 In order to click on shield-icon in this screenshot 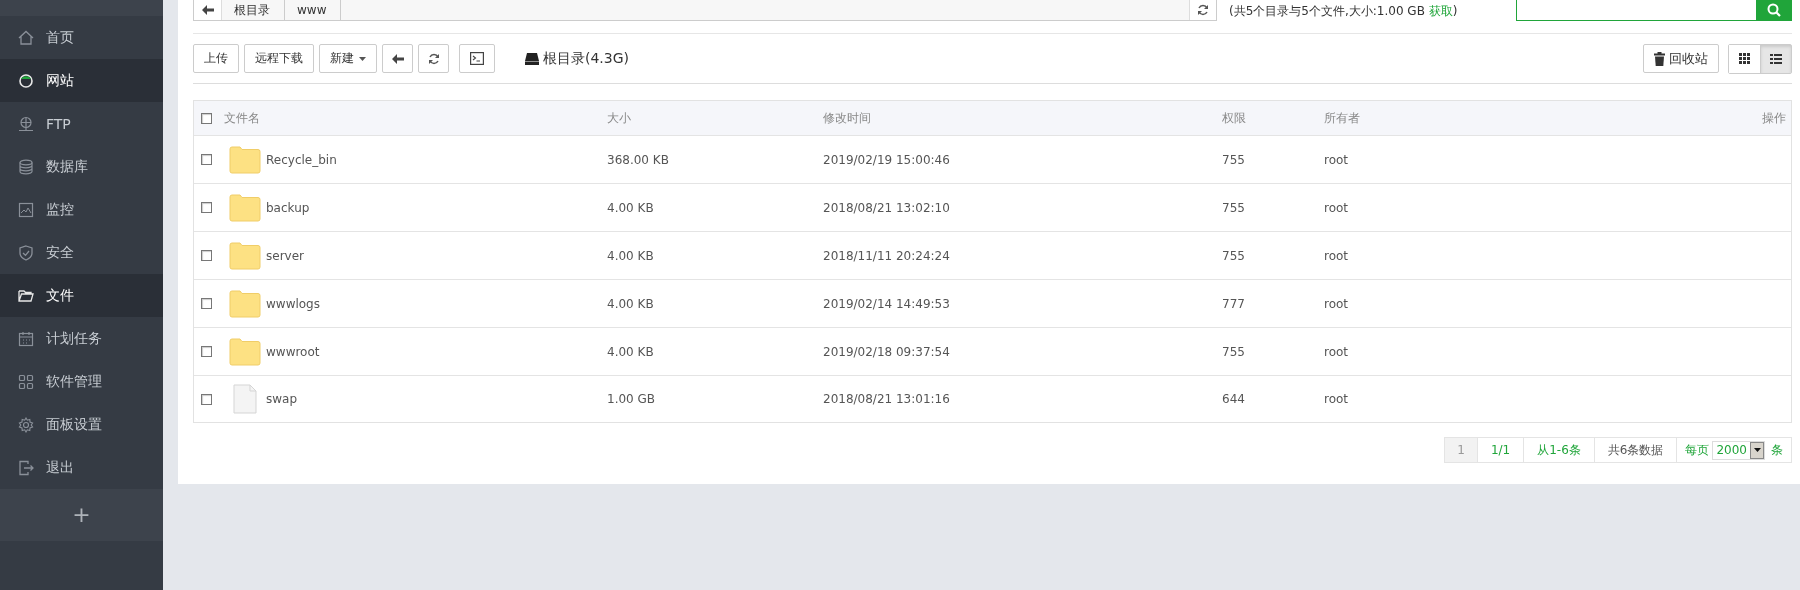, I will do `click(26, 252)`.